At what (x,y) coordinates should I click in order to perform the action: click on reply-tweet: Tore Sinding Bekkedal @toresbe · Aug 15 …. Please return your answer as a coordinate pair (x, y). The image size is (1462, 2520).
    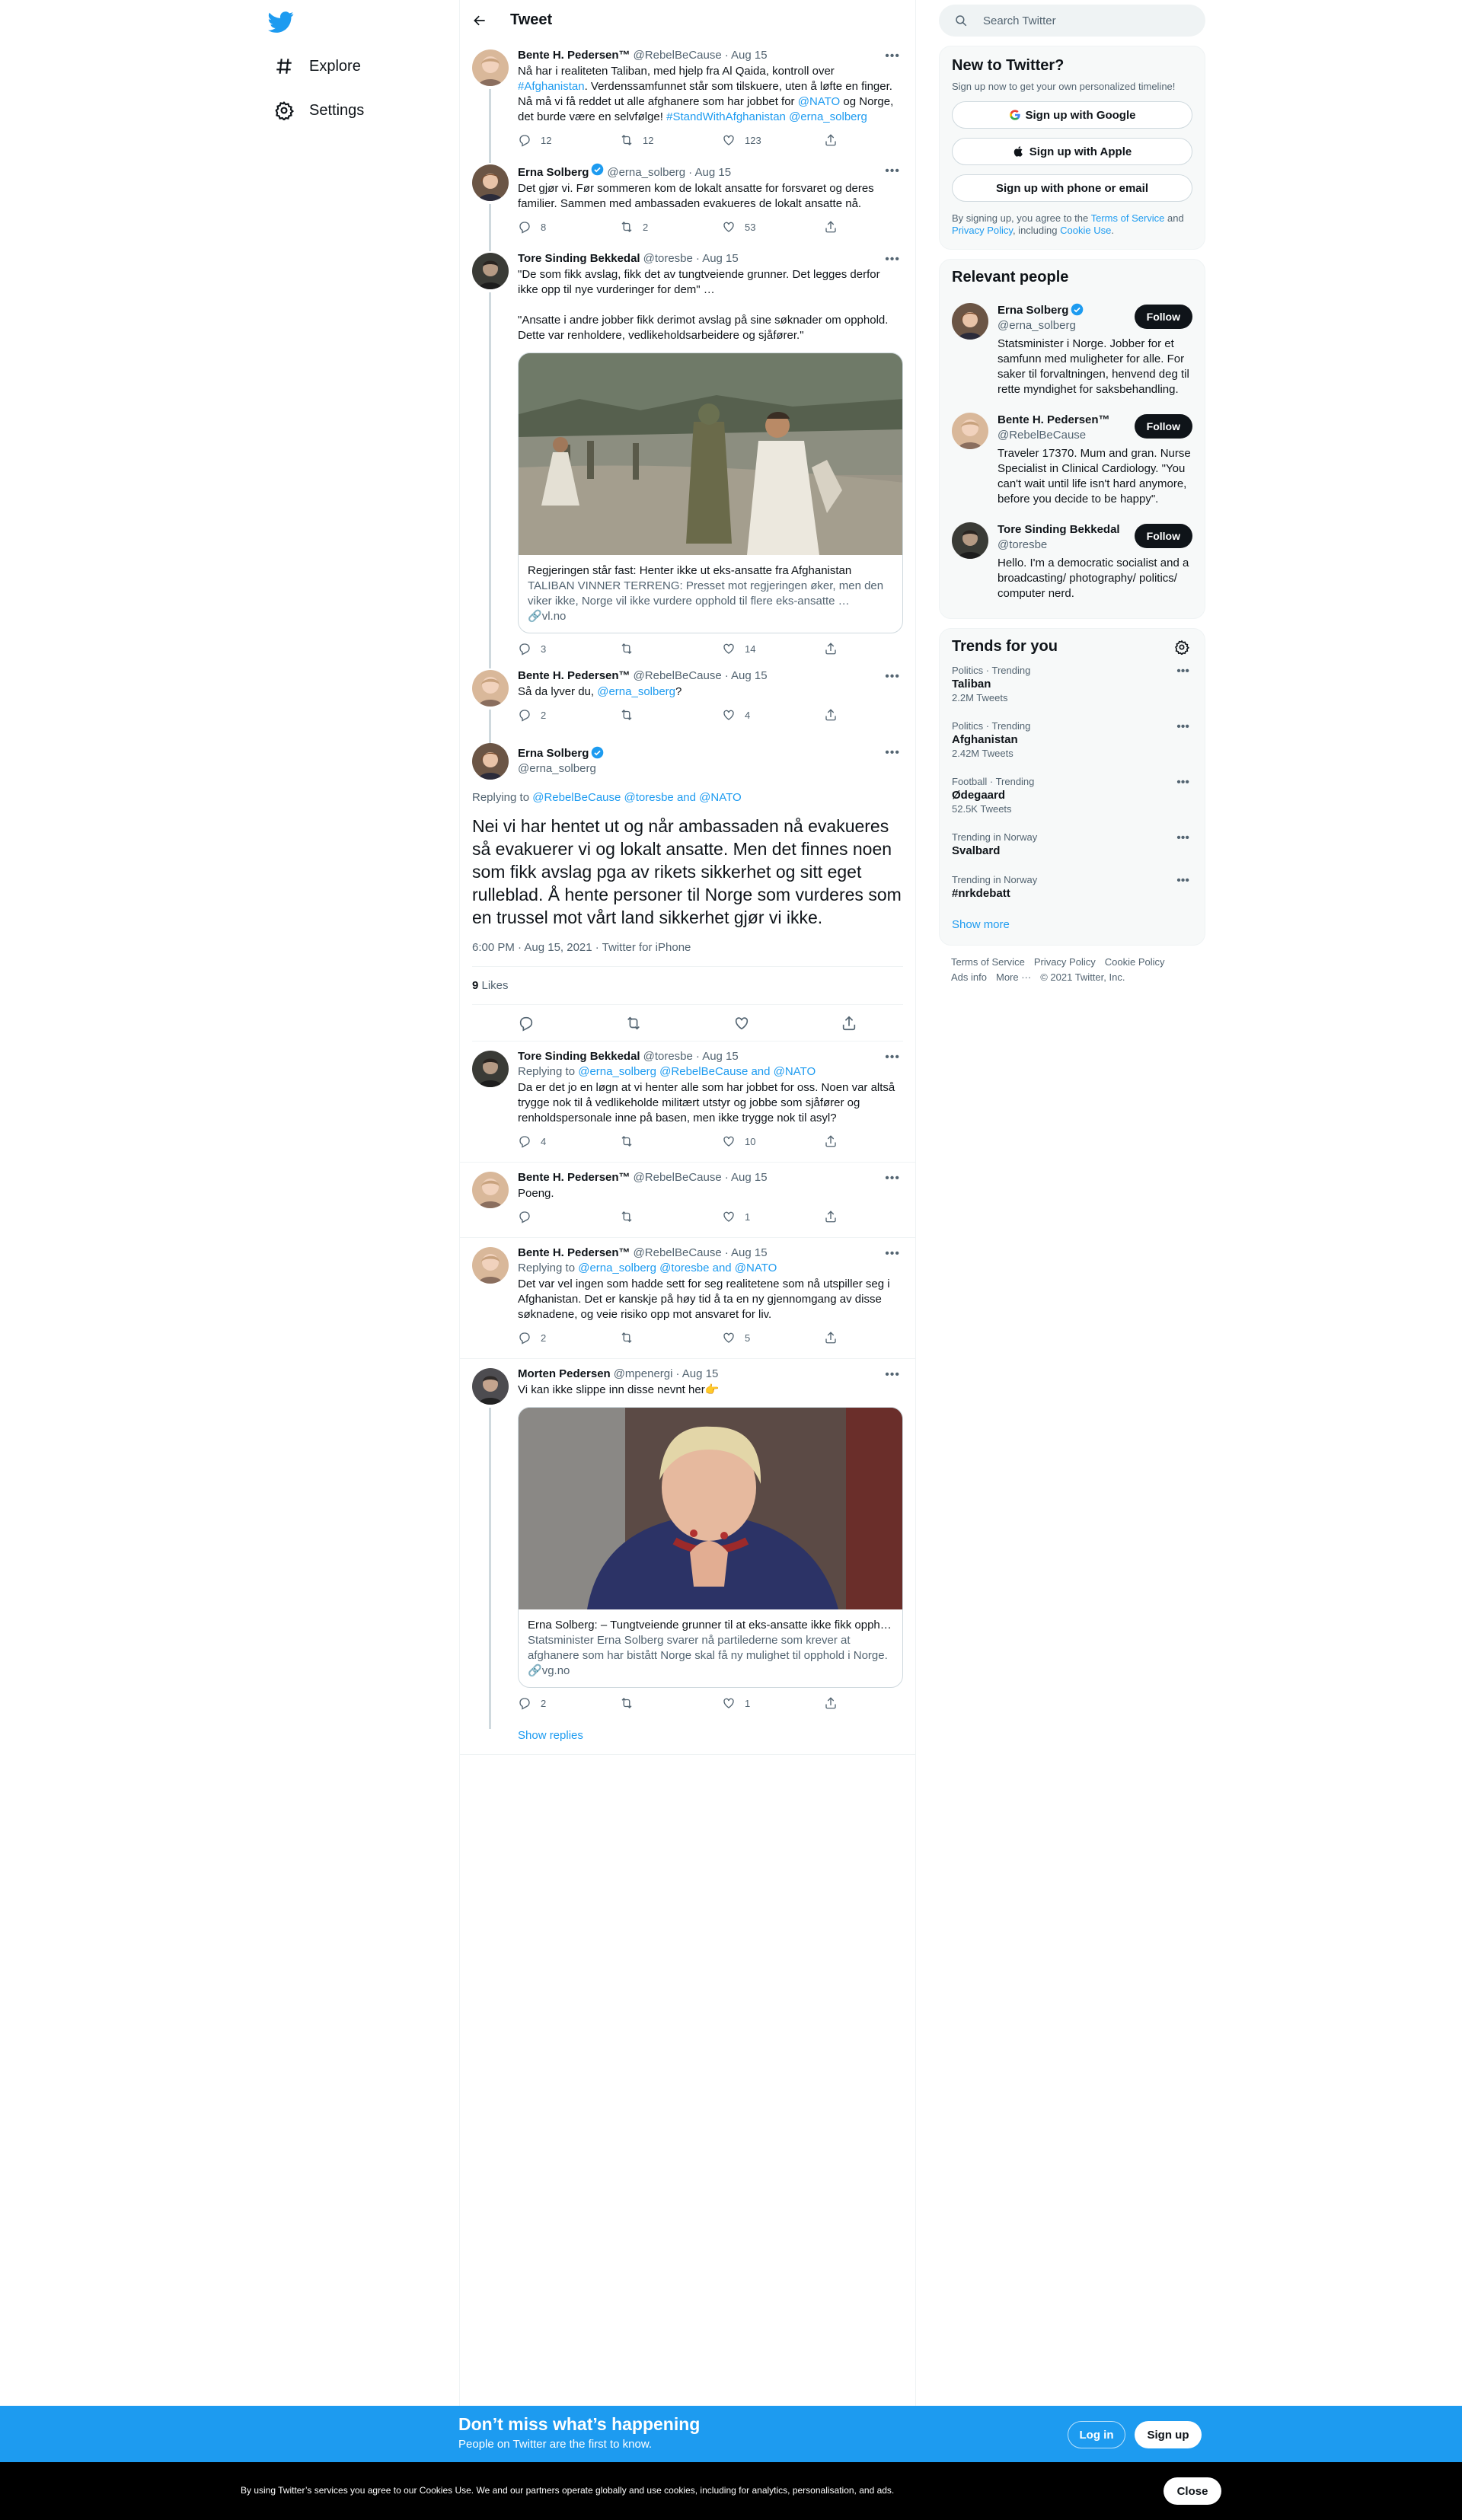
    Looking at the image, I should click on (687, 1102).